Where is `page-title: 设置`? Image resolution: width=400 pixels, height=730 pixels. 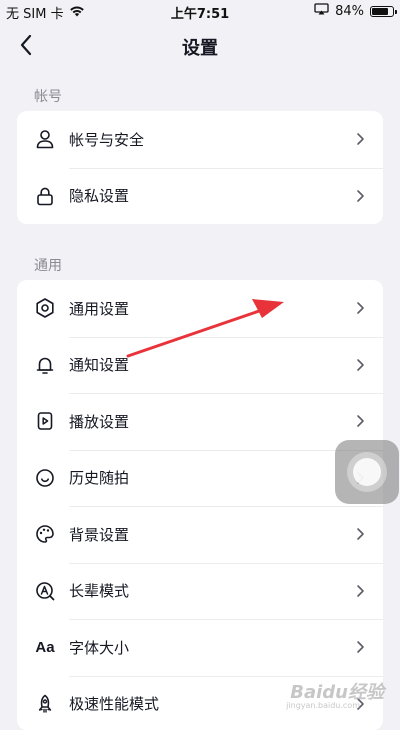 page-title: 设置 is located at coordinates (200, 47).